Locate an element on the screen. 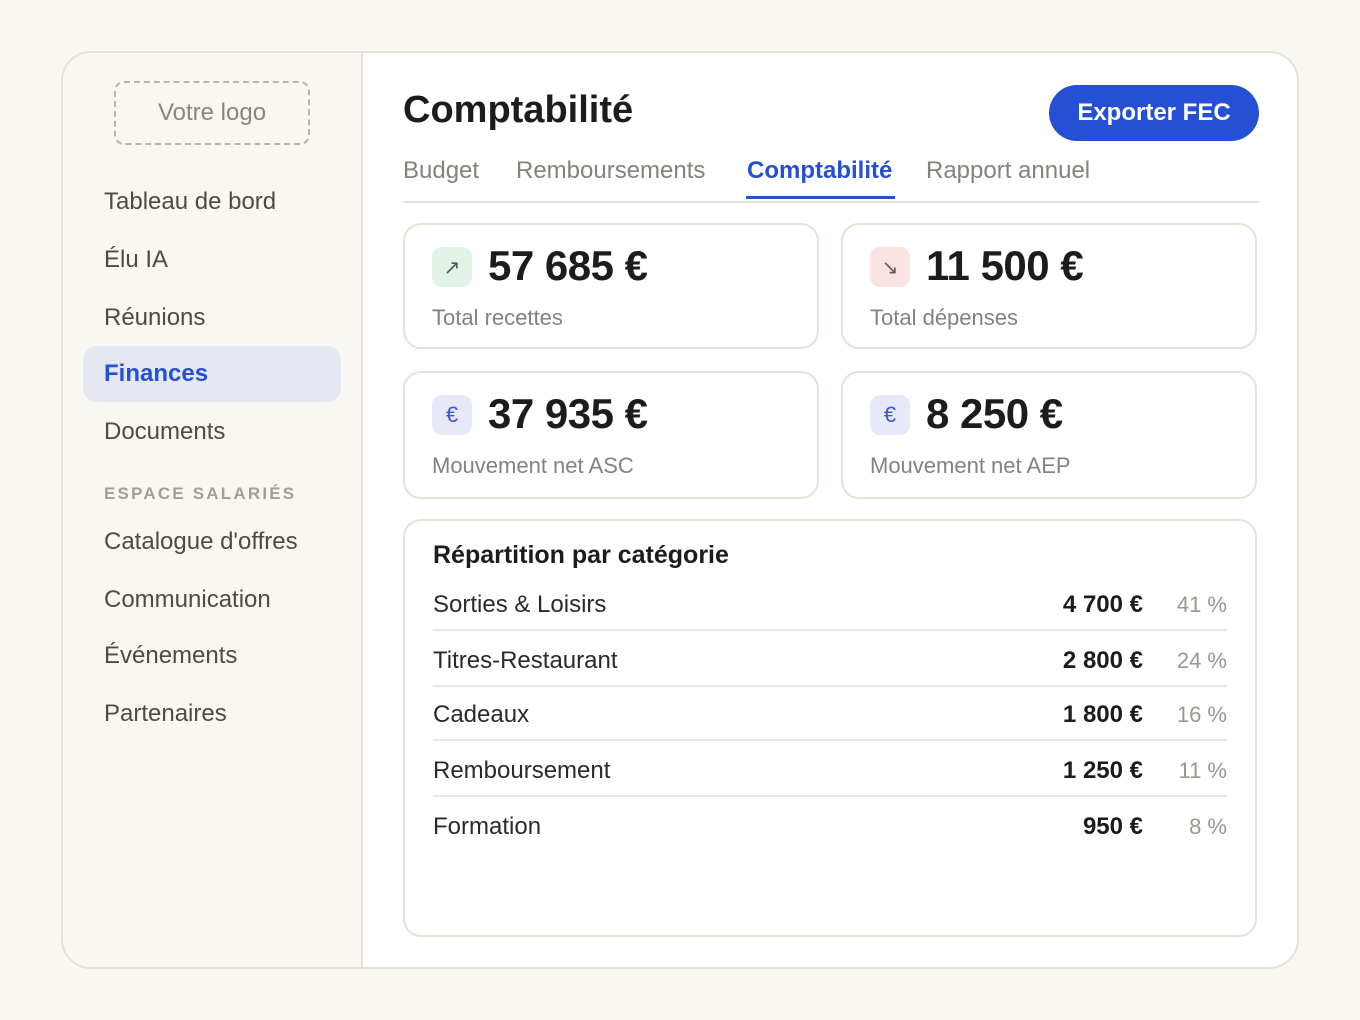 The height and width of the screenshot is (1020, 1360). category-amount: 1 250 € is located at coordinates (1102, 770).